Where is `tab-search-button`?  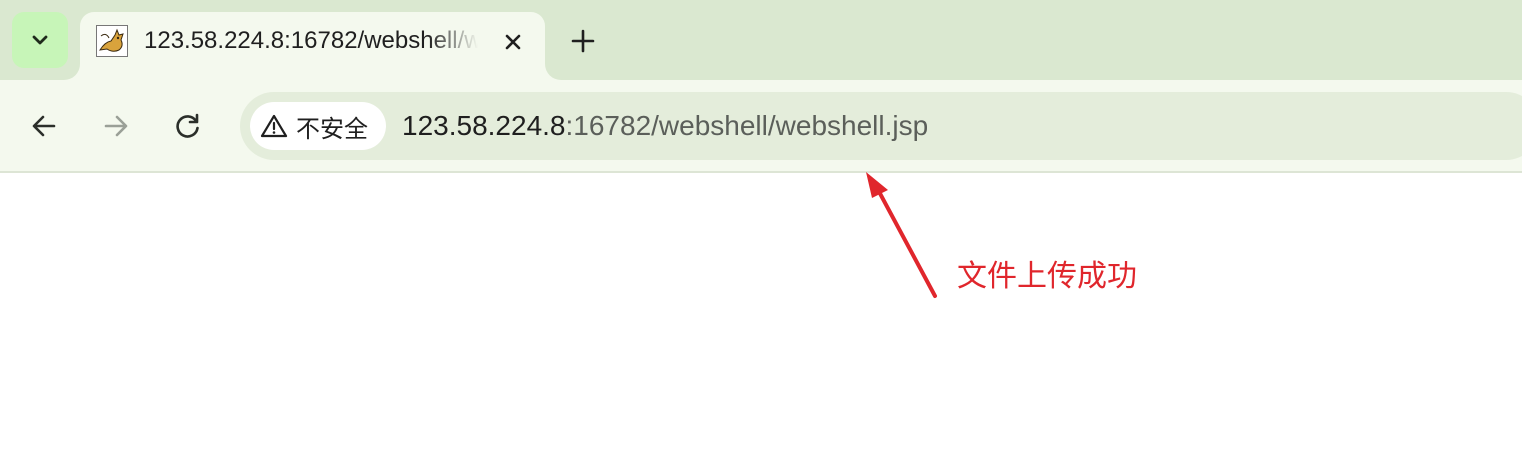 tab-search-button is located at coordinates (40, 40).